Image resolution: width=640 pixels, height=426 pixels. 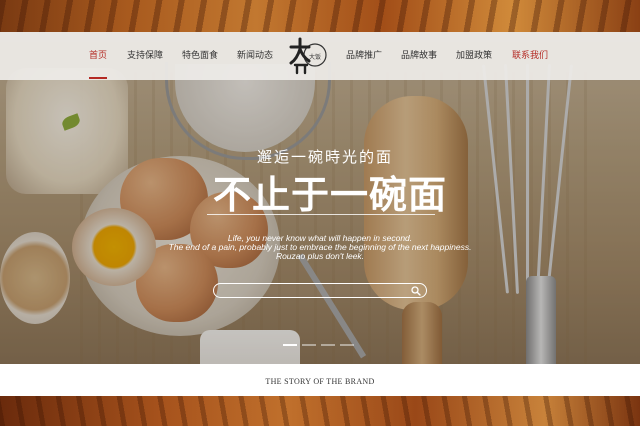 I want to click on search-icon, so click(x=416, y=291).